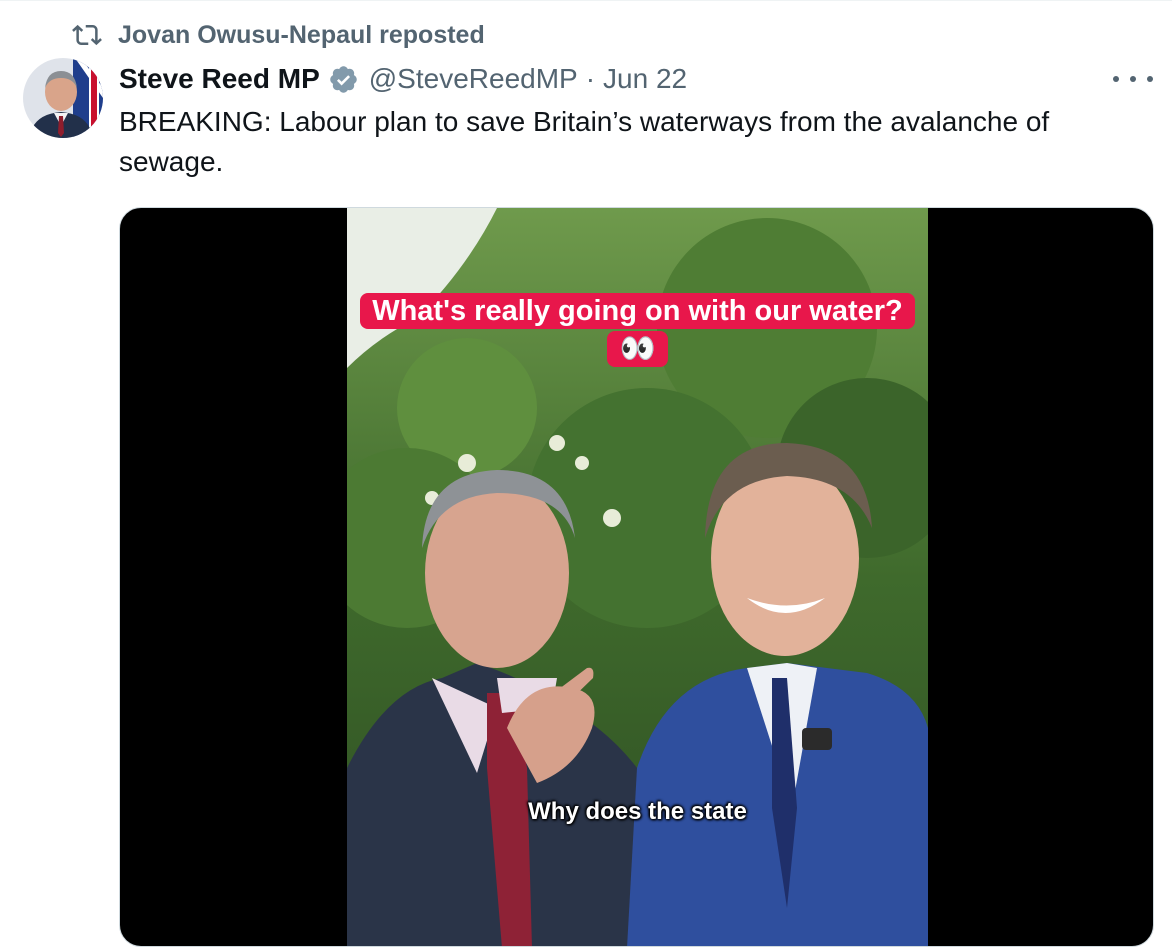 This screenshot has width=1172, height=947. What do you see at coordinates (301, 34) in the screenshot?
I see `repost-label: Jovan Owusu-Nepaul reposted` at bounding box center [301, 34].